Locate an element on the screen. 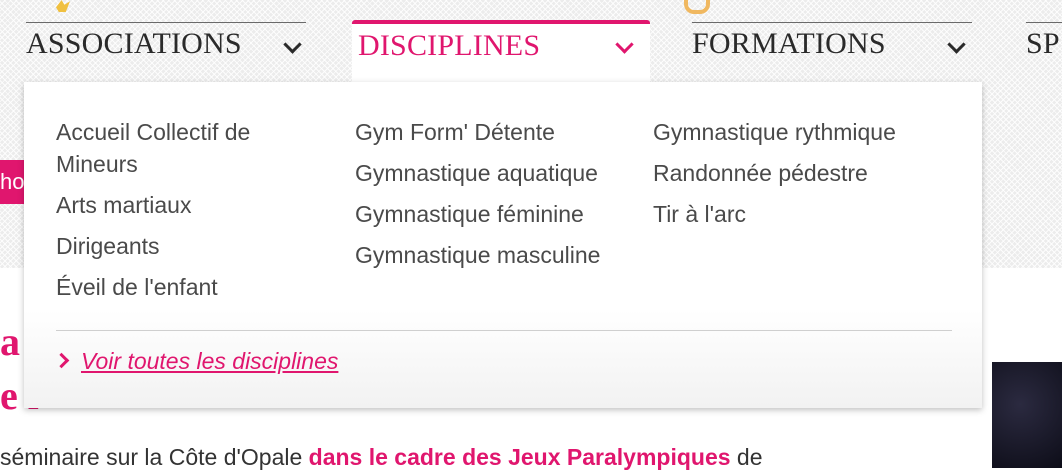 This screenshot has height=471, width=1062. dropdown-divider is located at coordinates (504, 330).